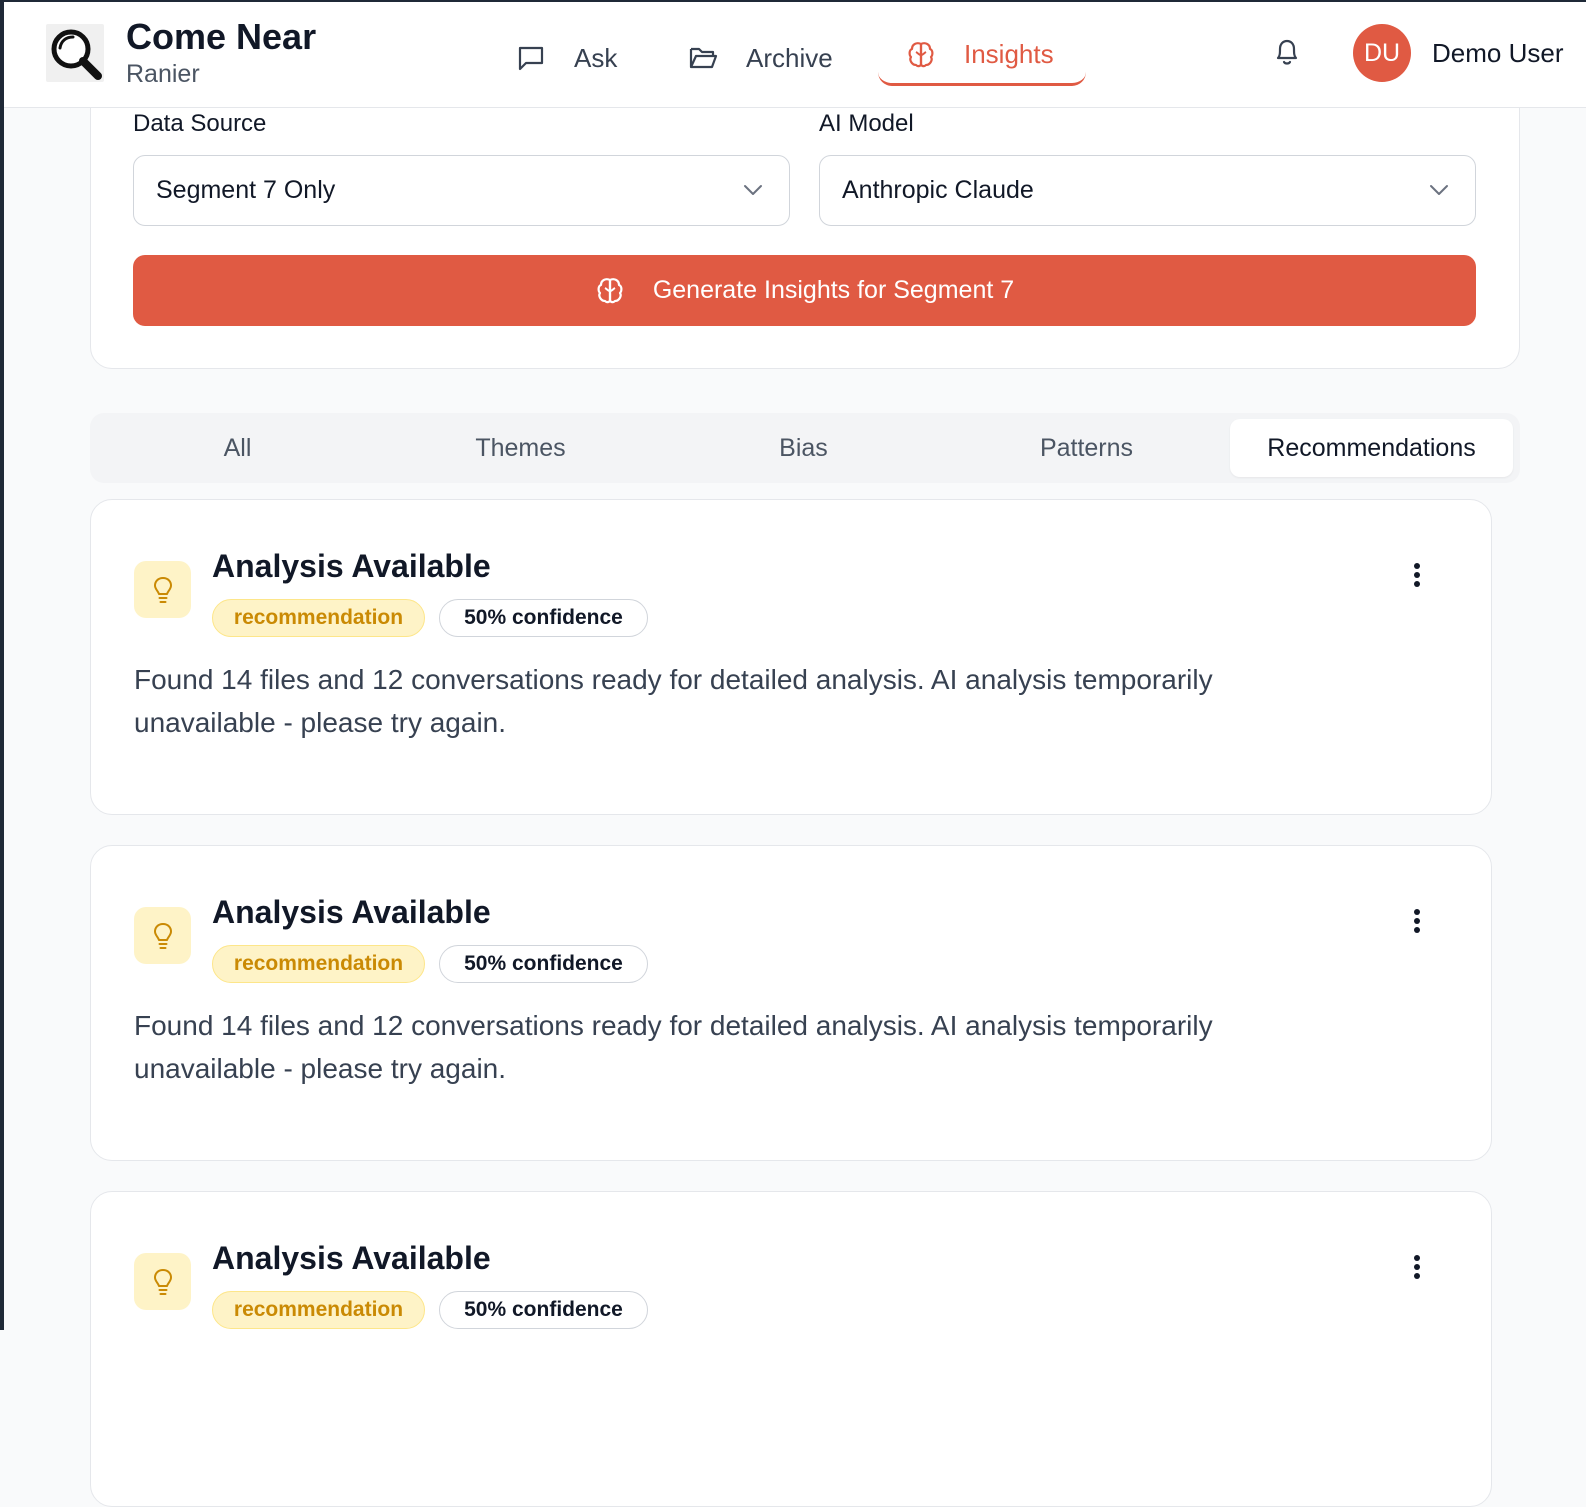  I want to click on insight-filter-tabs: All Themes Bias Patterns Recommendations, so click(805, 448).